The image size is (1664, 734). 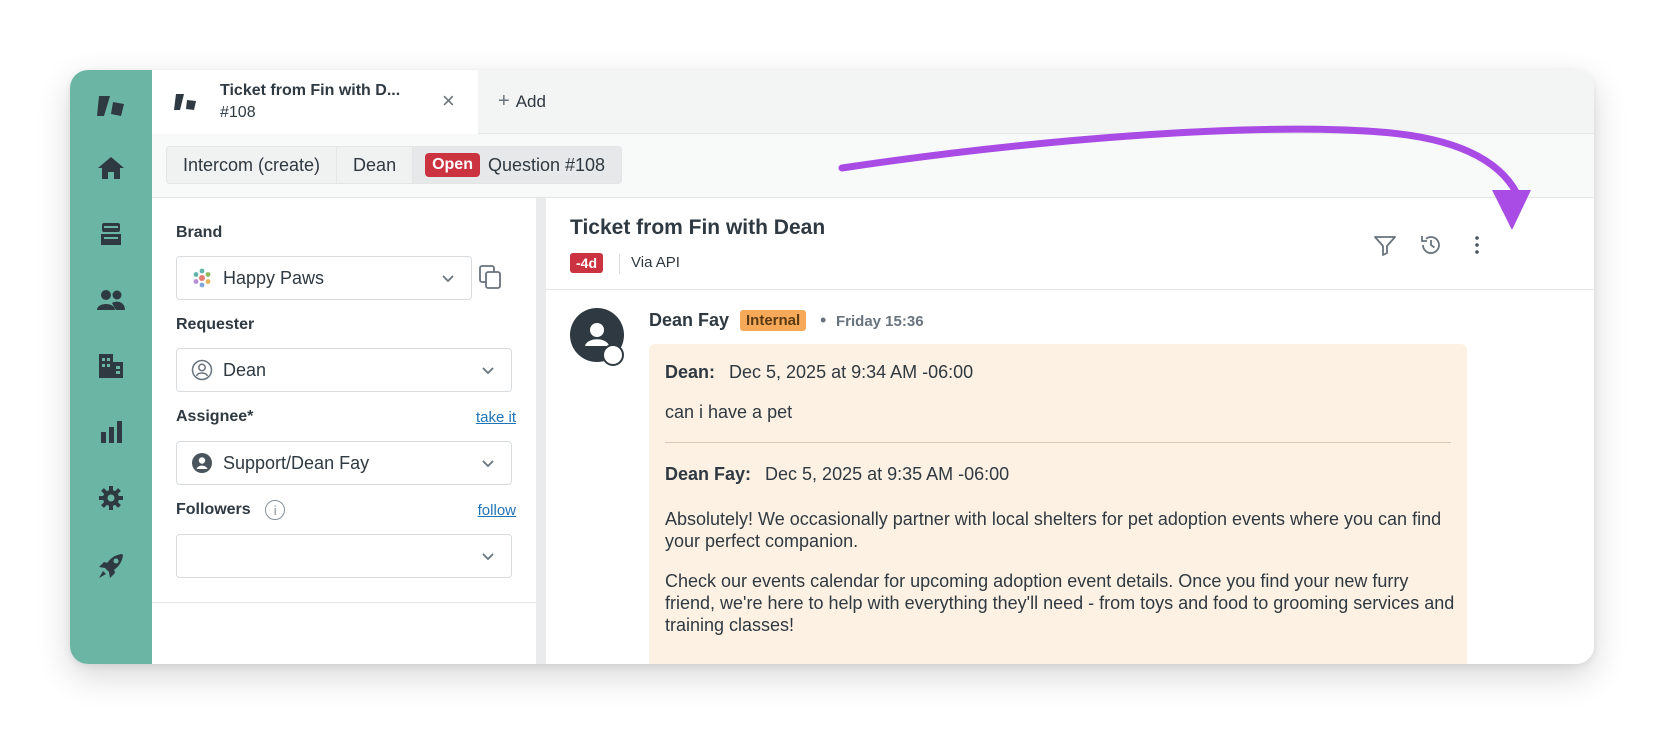 What do you see at coordinates (344, 370) in the screenshot?
I see `requester-select: Dean` at bounding box center [344, 370].